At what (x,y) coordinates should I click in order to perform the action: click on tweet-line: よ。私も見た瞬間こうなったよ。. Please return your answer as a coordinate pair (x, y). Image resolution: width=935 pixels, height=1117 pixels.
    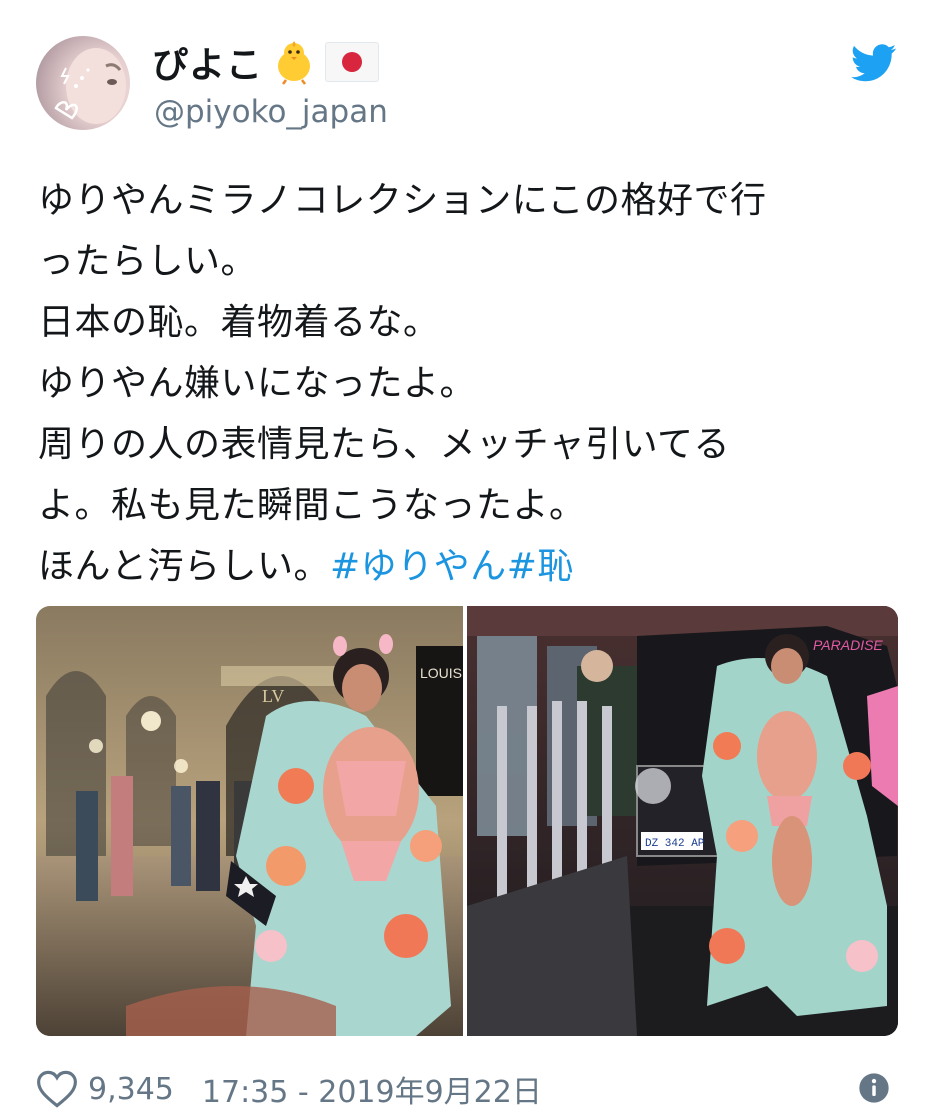
    Looking at the image, I should click on (312, 505).